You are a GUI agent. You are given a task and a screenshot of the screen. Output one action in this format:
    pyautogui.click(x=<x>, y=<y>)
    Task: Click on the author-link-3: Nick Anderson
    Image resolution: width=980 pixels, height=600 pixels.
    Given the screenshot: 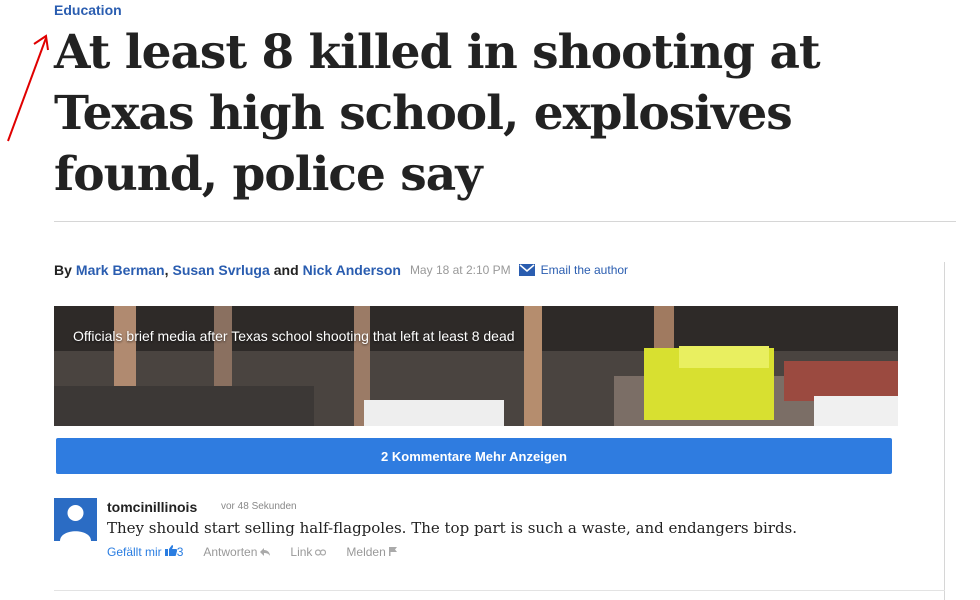 What is the action you would take?
    pyautogui.click(x=352, y=270)
    